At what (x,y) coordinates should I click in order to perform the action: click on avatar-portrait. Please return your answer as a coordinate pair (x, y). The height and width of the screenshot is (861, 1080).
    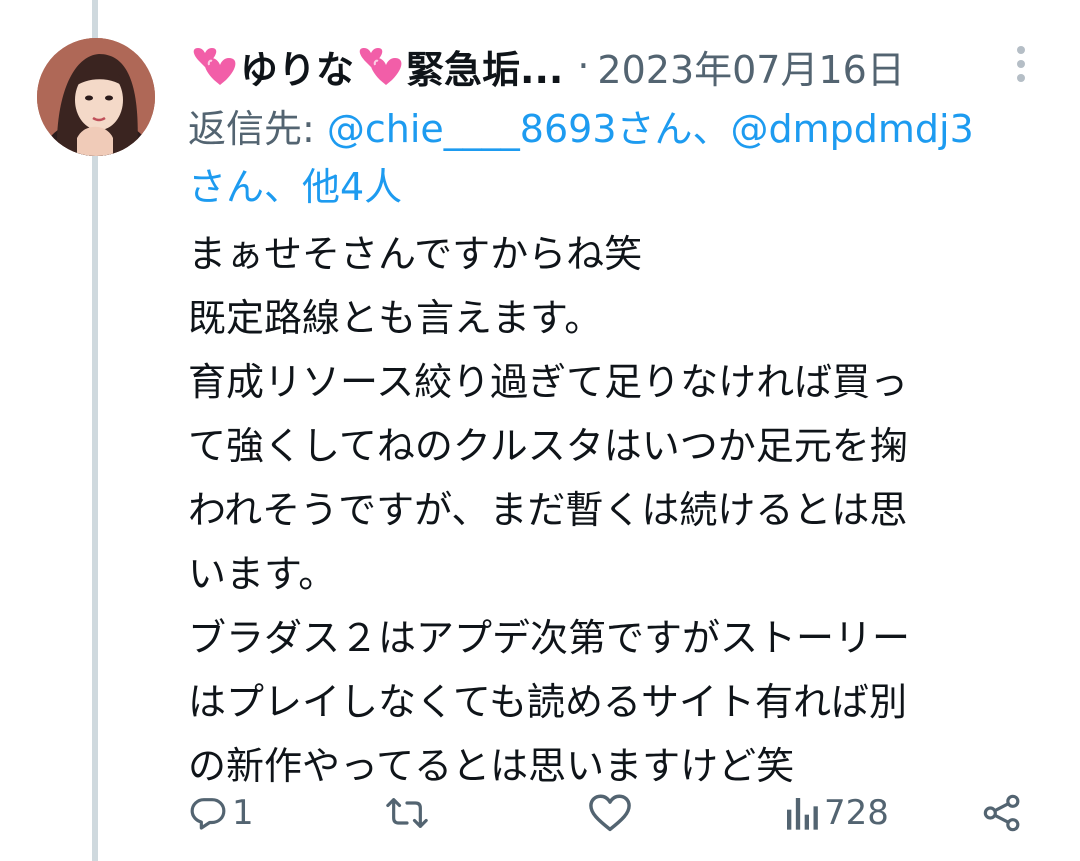
    Looking at the image, I should click on (96, 97).